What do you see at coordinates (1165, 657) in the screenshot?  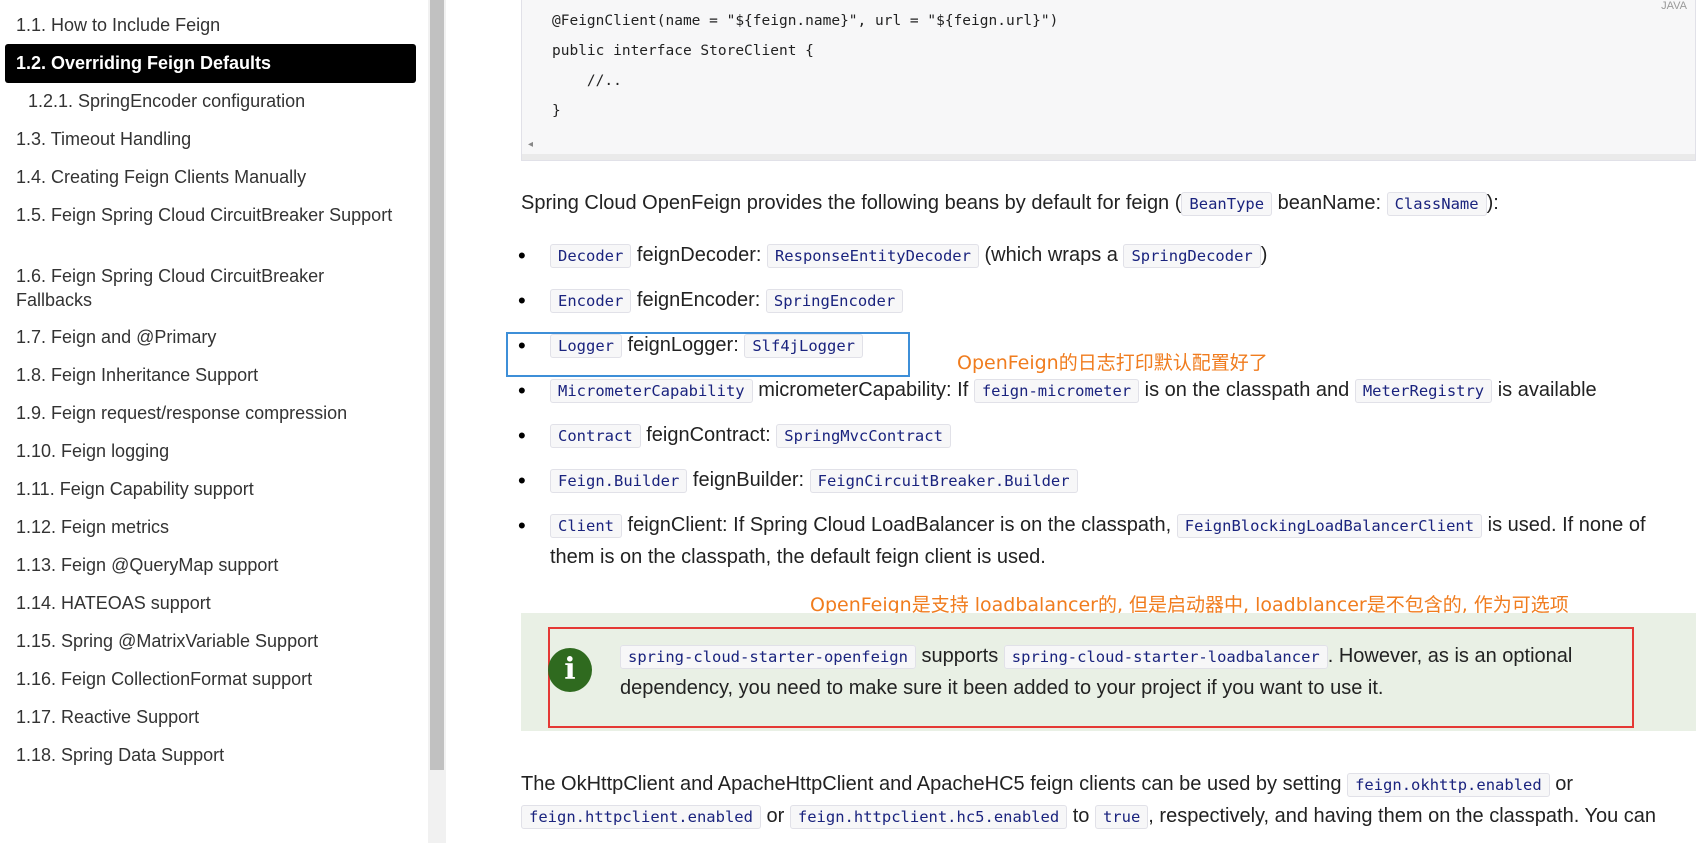 I see `code-starter-loadbalancer: spring-cloud-starter-loadbalancer` at bounding box center [1165, 657].